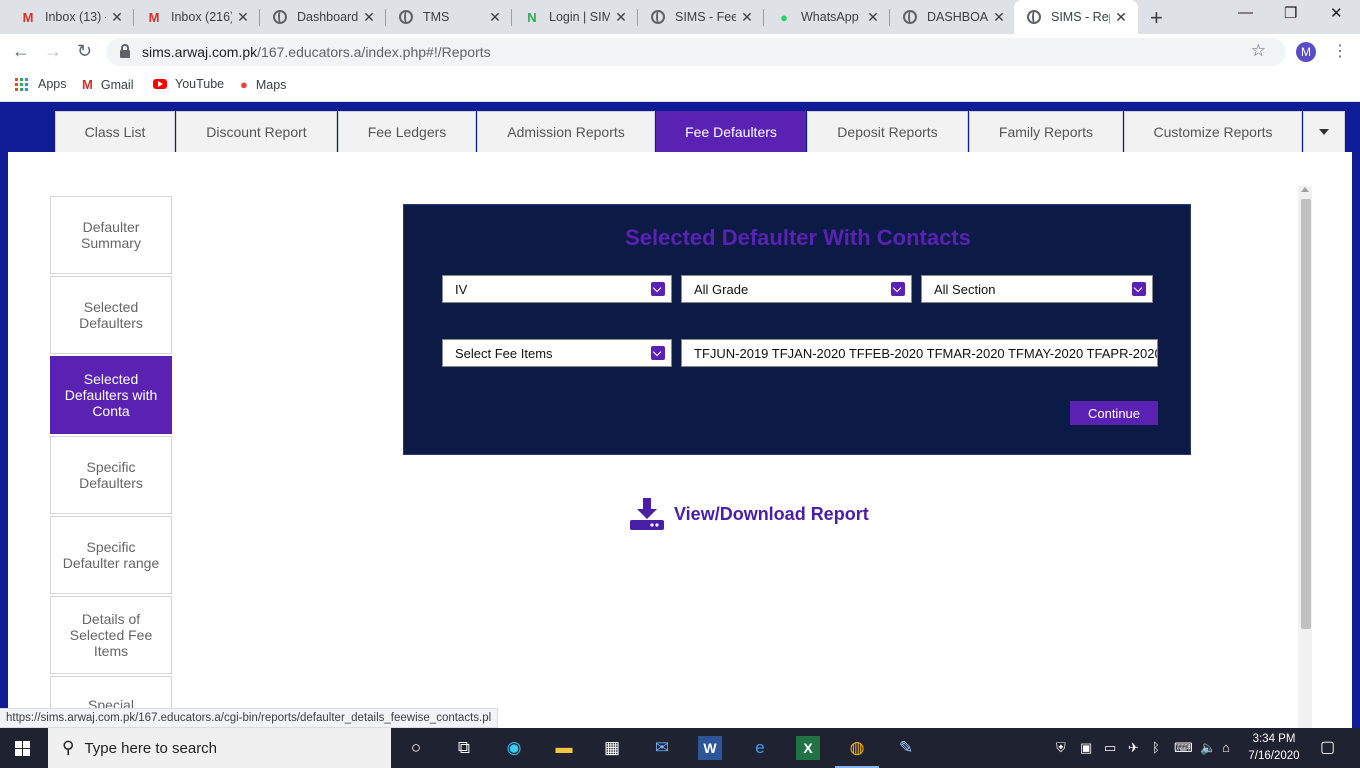 The image size is (1360, 768). Describe the element at coordinates (407, 131) in the screenshot. I see `tab-fee-ledgers: Fee Ledgers` at that location.